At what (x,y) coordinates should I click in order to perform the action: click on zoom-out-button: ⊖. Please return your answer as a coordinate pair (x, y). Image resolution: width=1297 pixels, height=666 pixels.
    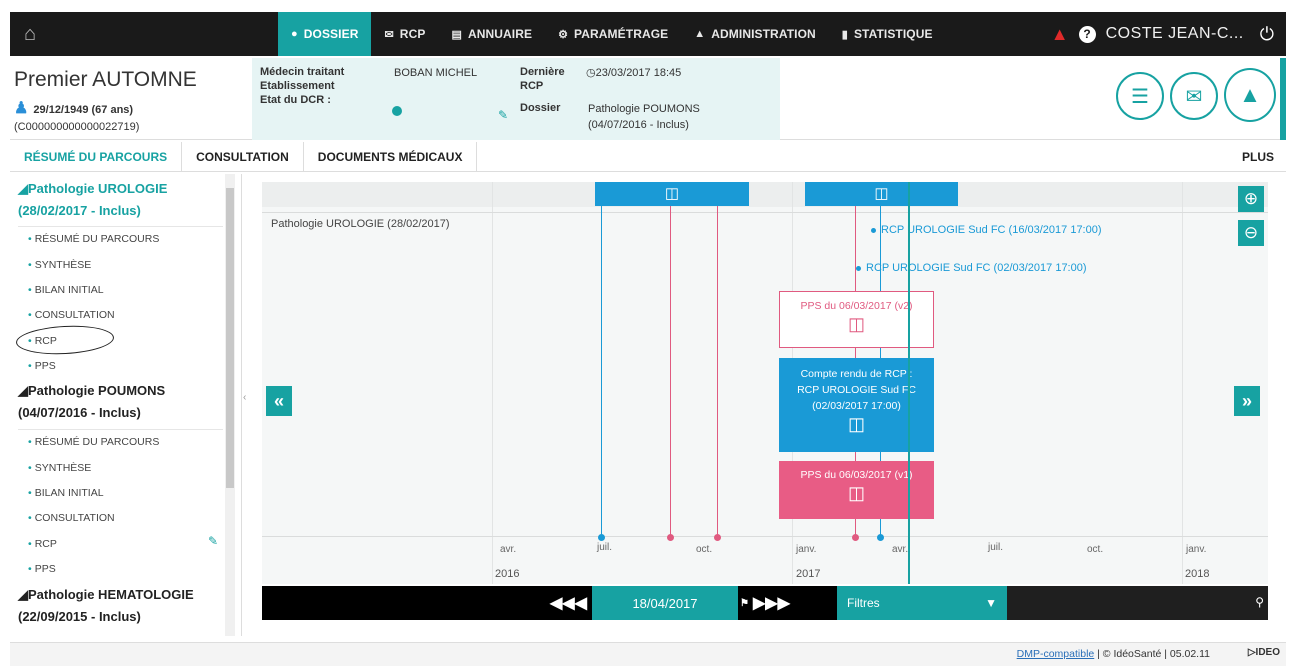
    Looking at the image, I should click on (1251, 233).